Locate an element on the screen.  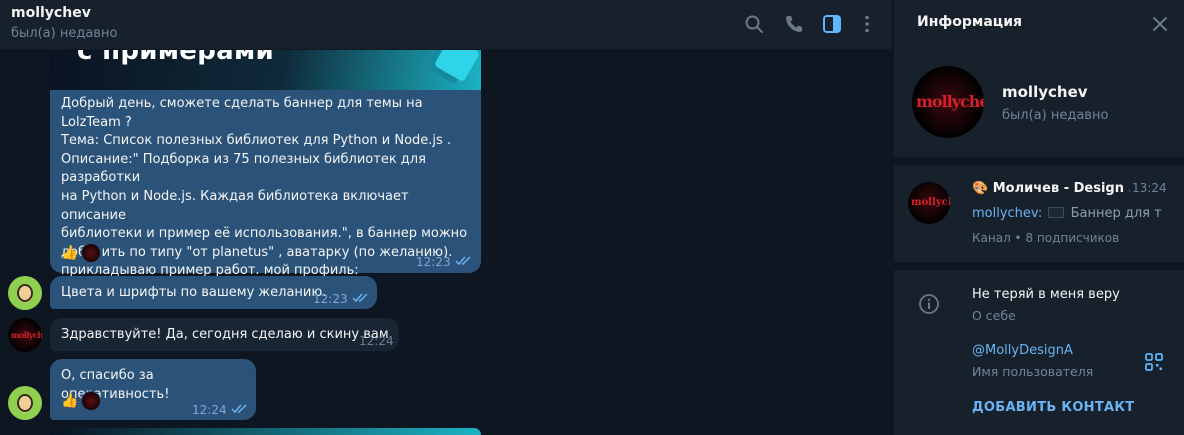
more-vertical-icon is located at coordinates (867, 24).